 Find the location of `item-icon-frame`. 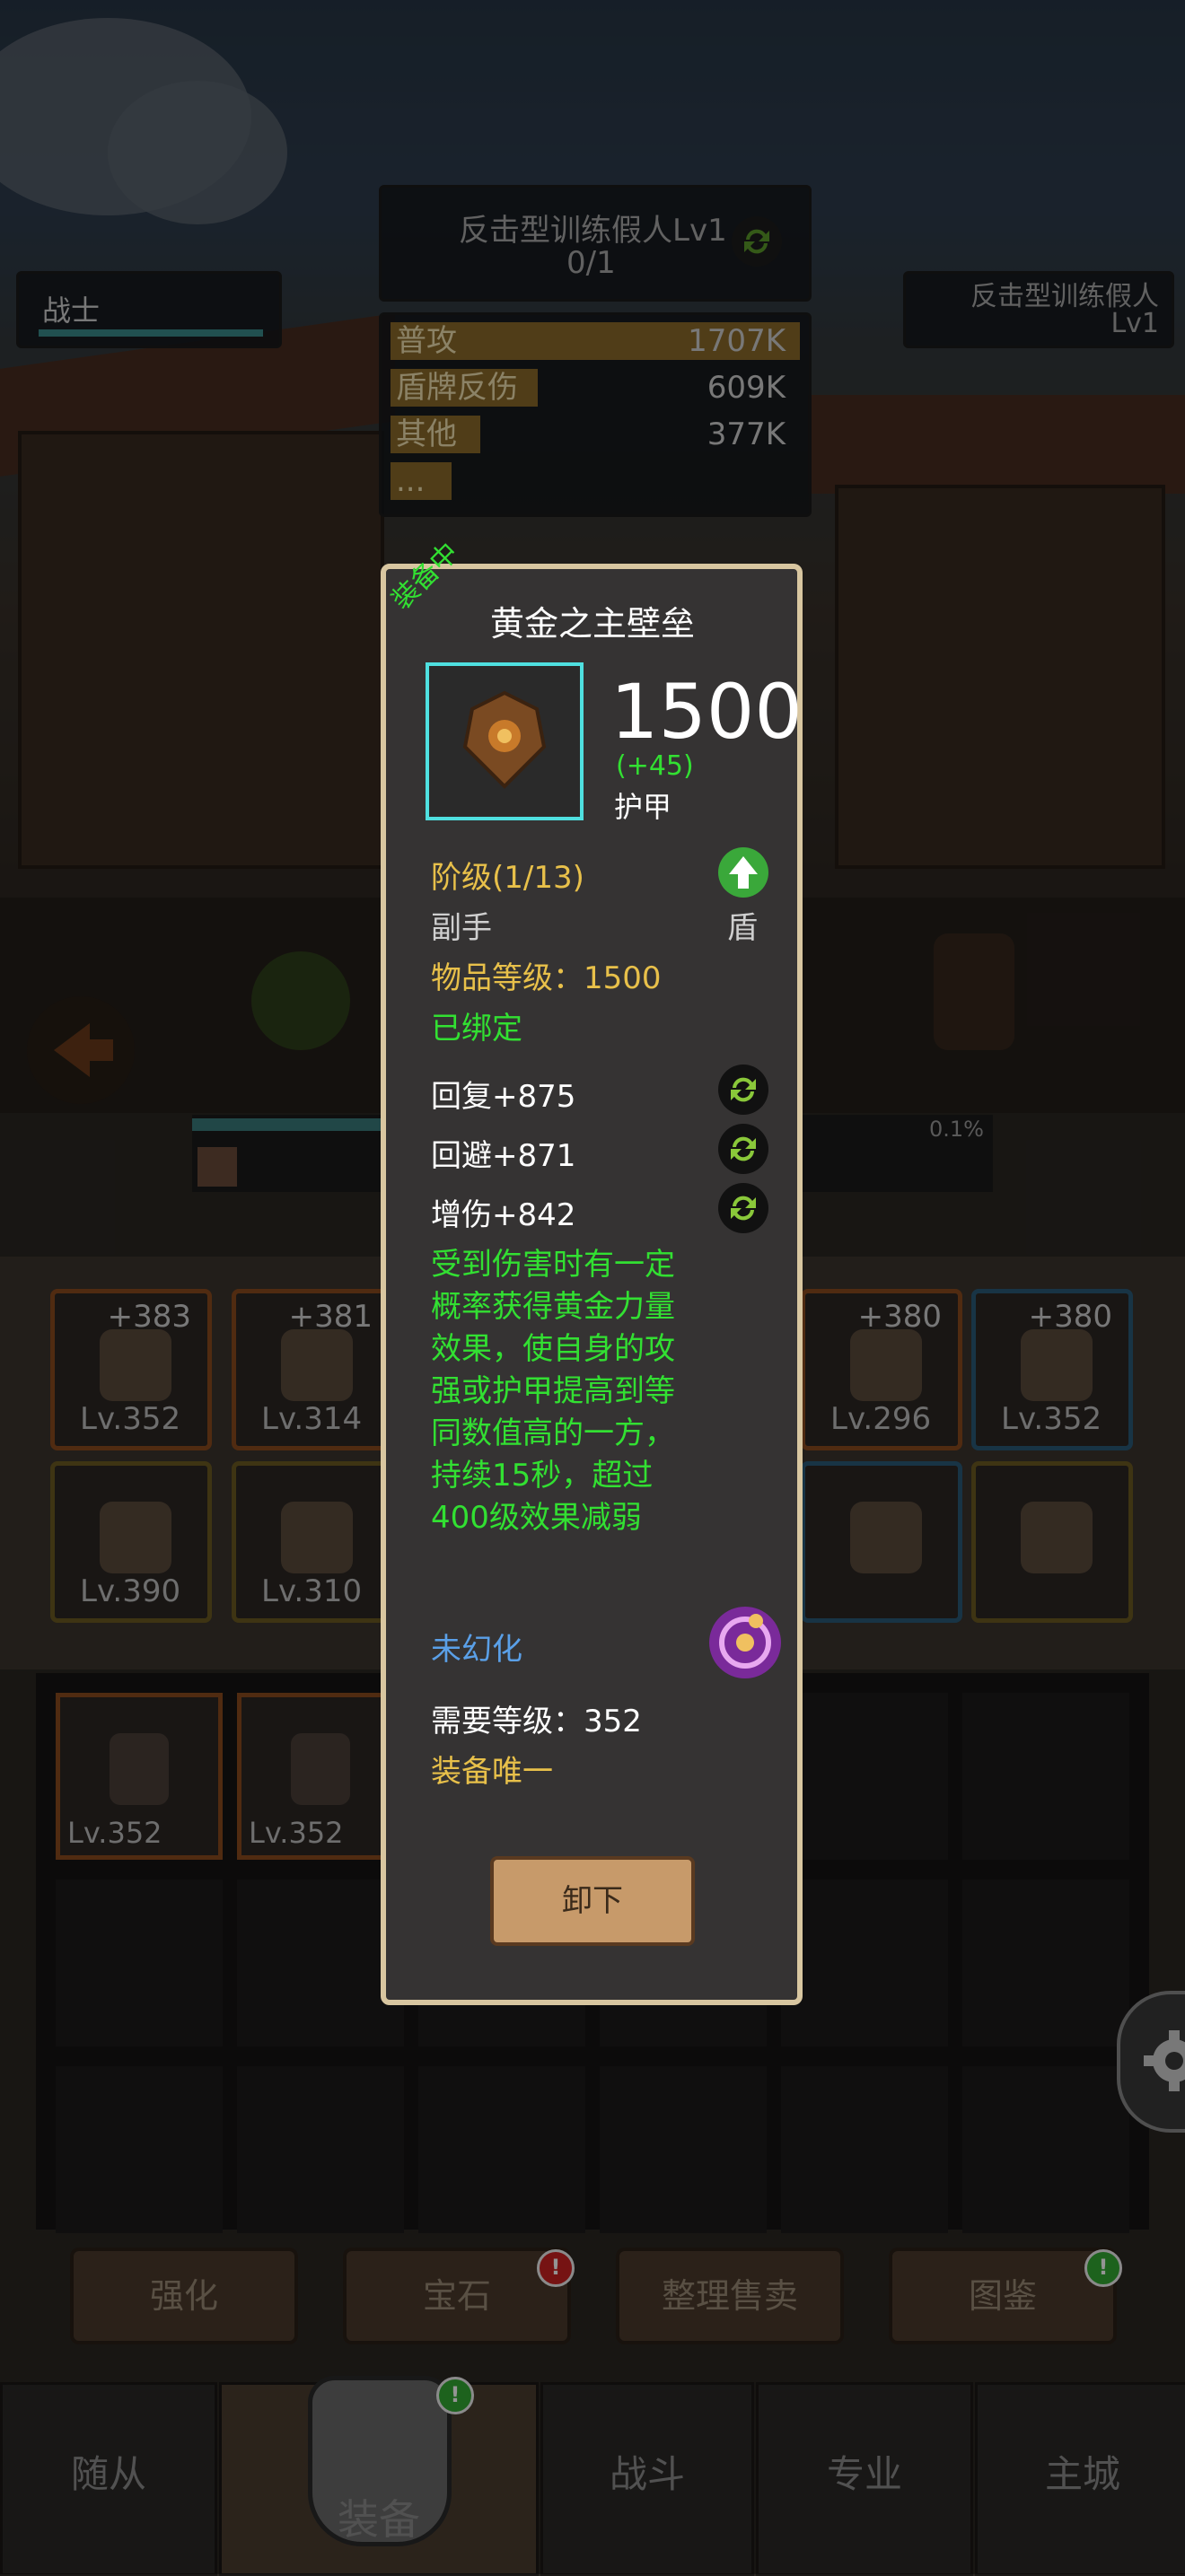

item-icon-frame is located at coordinates (505, 741).